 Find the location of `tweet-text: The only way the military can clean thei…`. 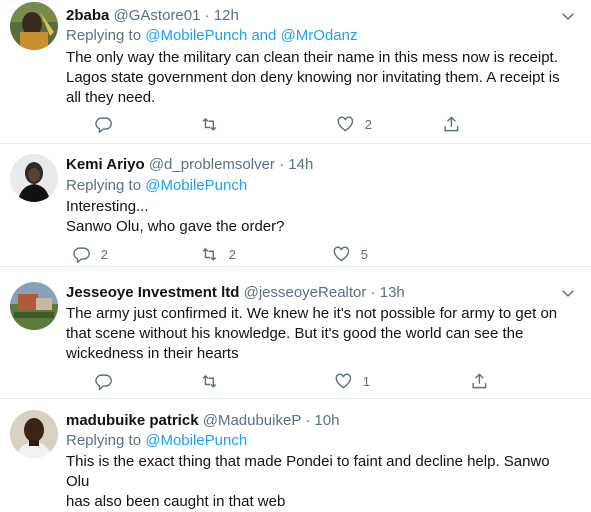

tweet-text: The only way the military can clean thei… is located at coordinates (321, 78).